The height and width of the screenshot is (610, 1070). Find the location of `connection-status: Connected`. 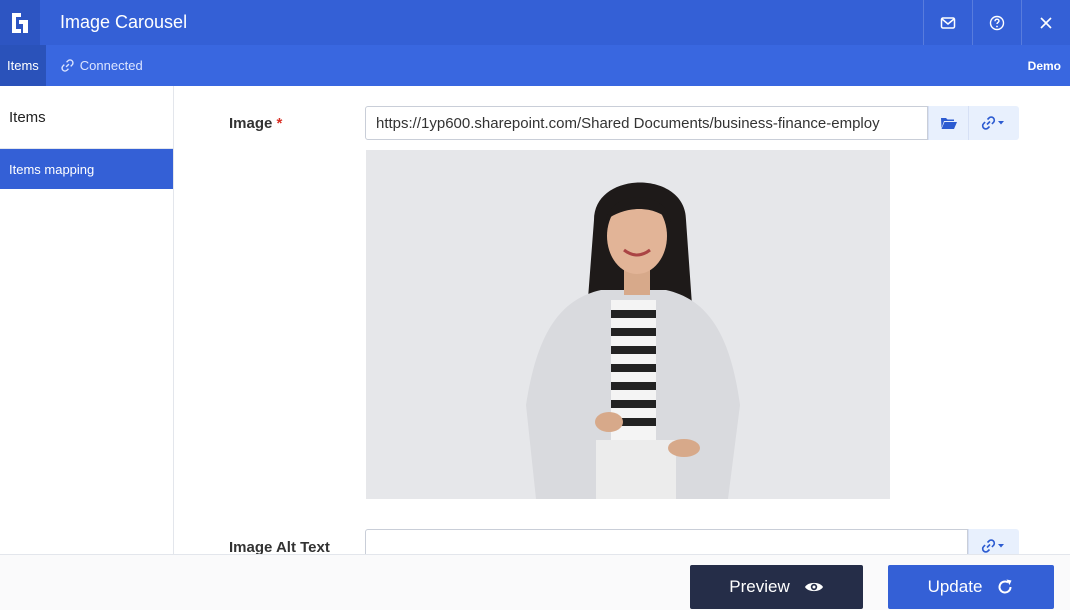

connection-status: Connected is located at coordinates (101, 65).